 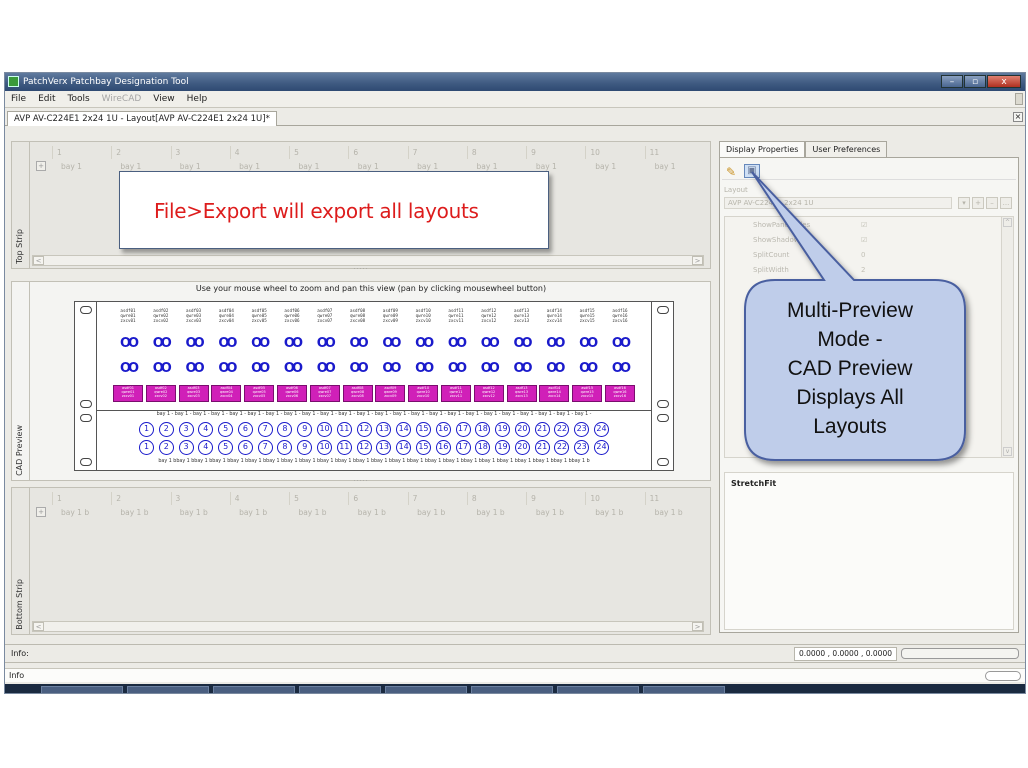 What do you see at coordinates (1018, 117) in the screenshot?
I see `close-document-icon: ×` at bounding box center [1018, 117].